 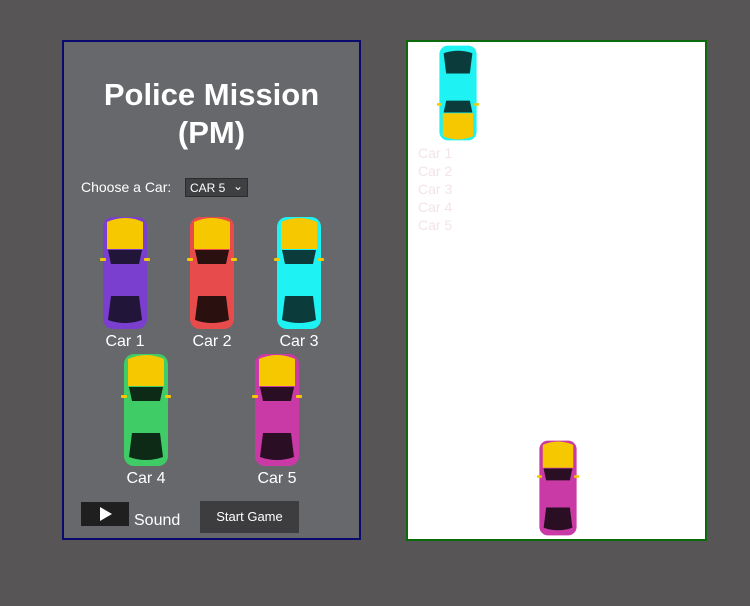 I want to click on choose-car-label: Choose a Car:, so click(x=126, y=187).